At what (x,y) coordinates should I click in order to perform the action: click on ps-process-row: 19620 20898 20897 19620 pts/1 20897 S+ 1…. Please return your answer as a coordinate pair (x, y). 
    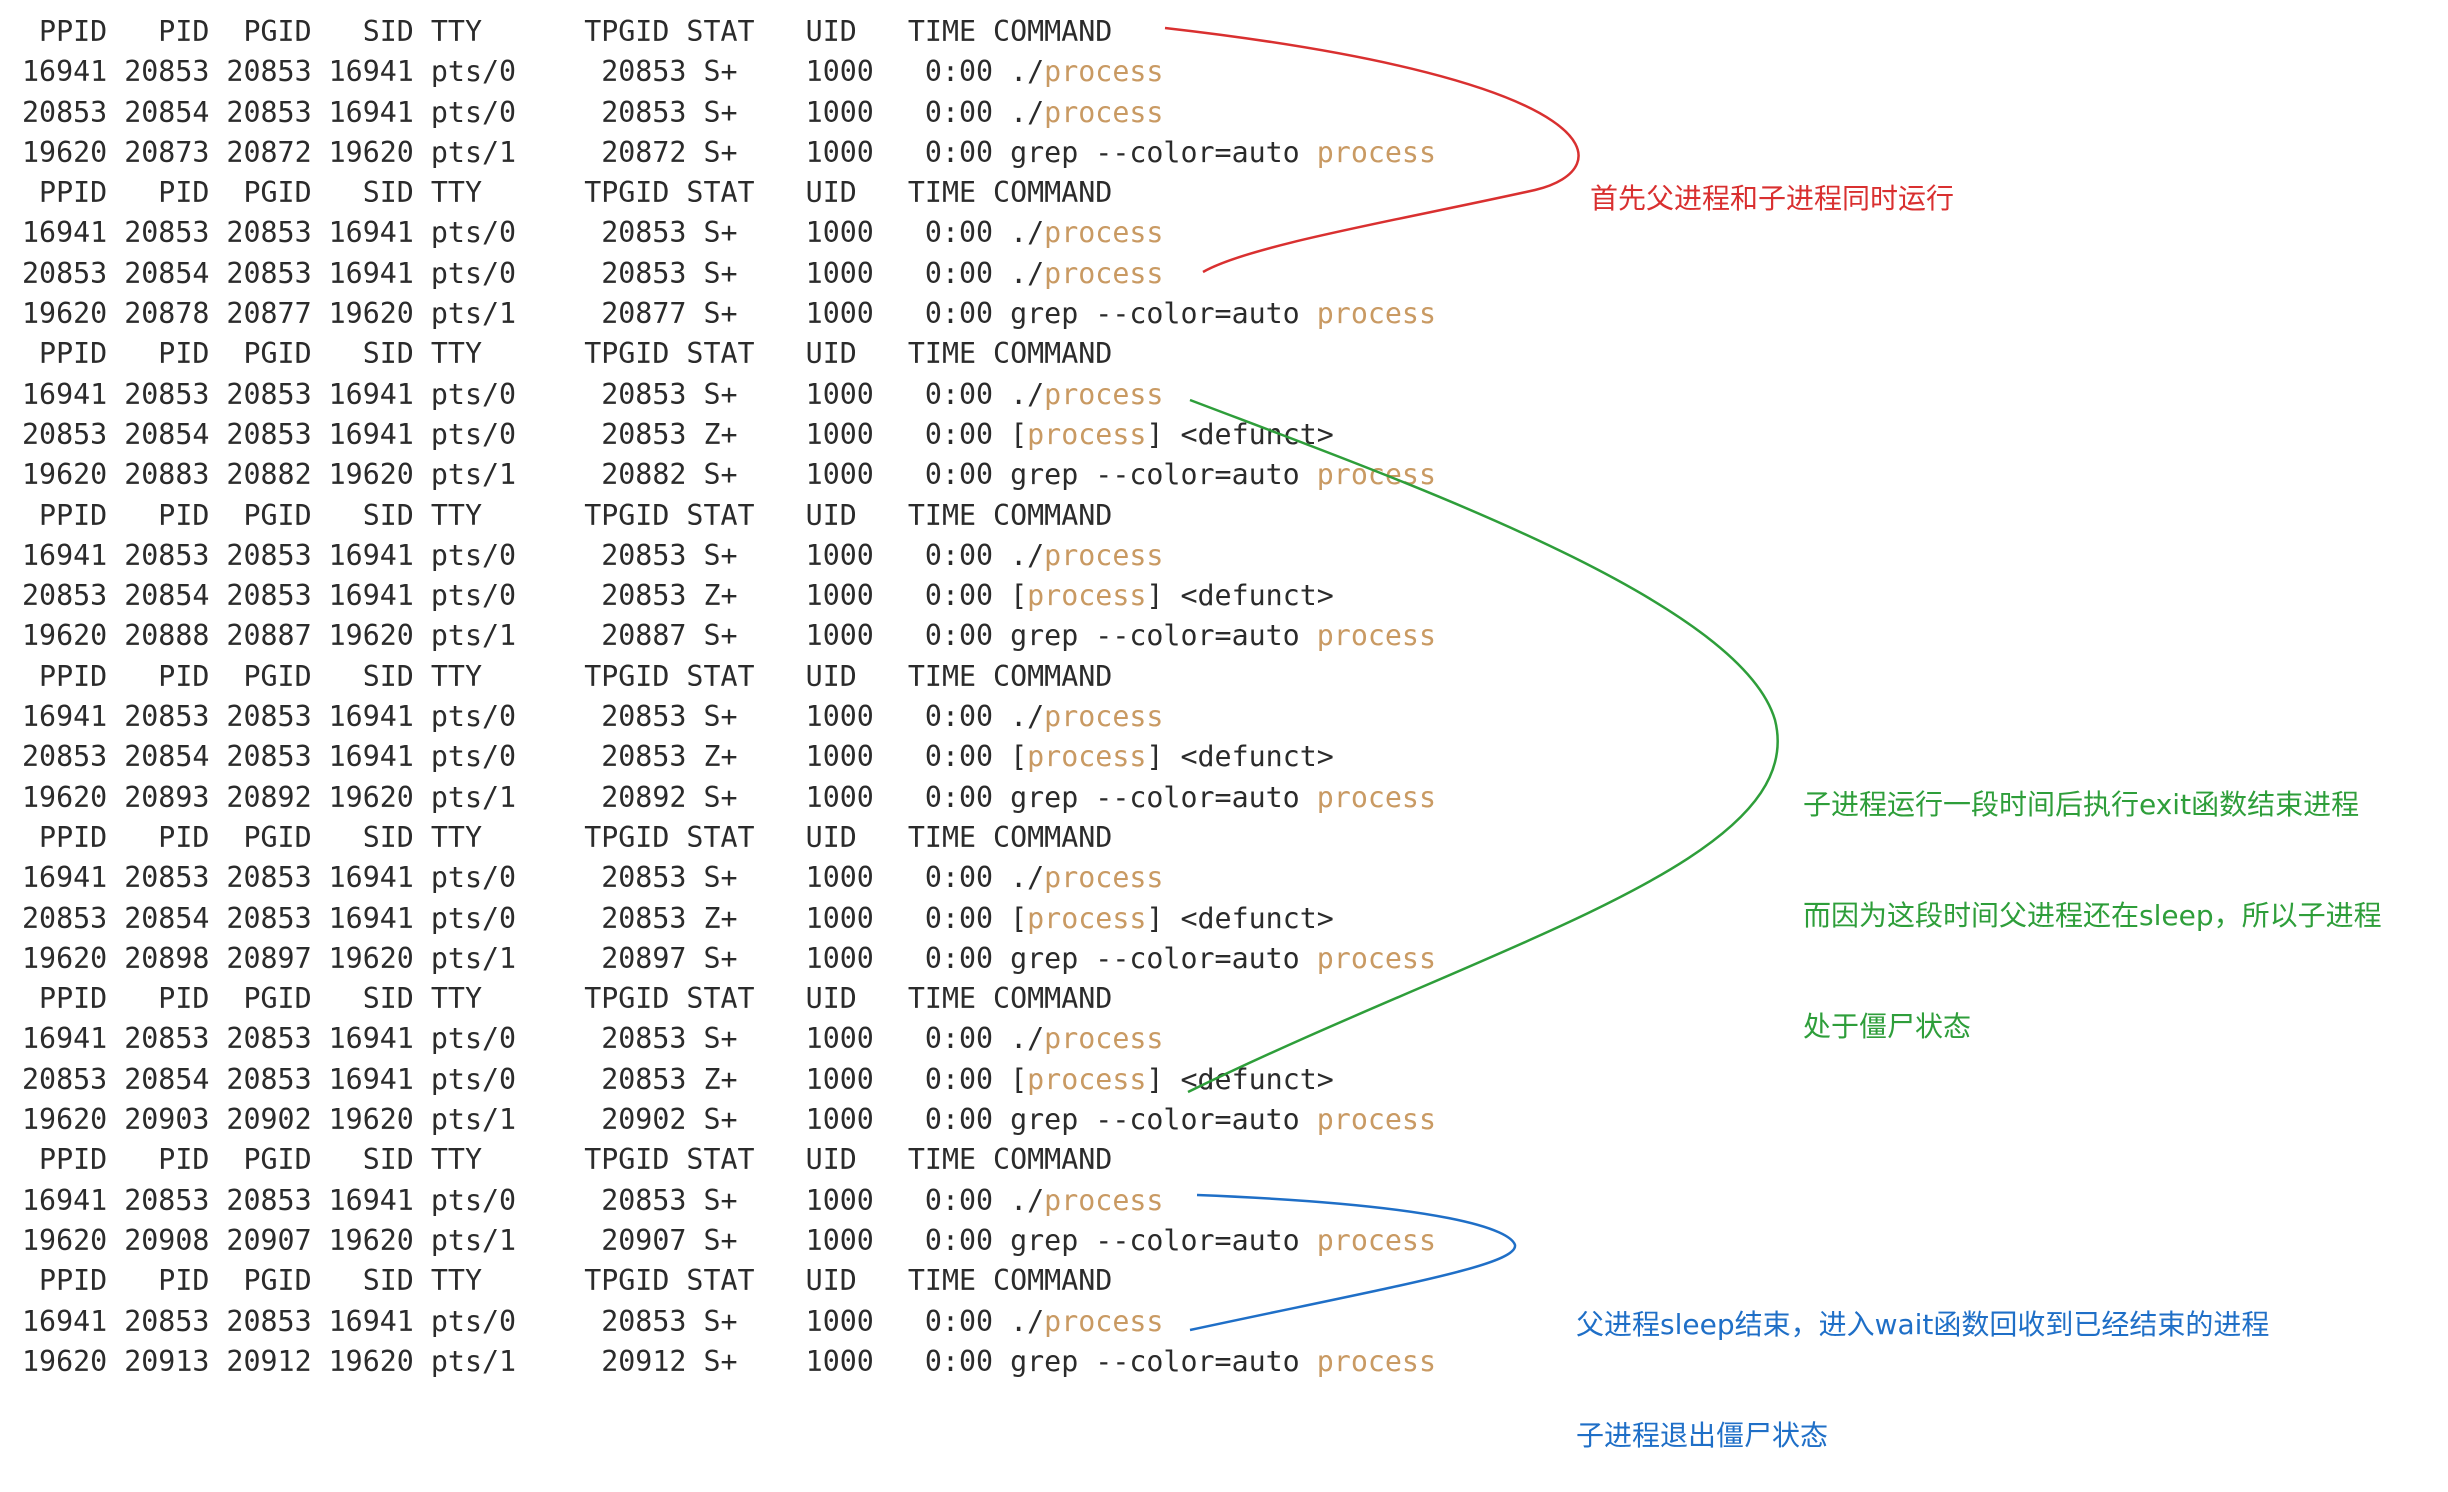
    Looking at the image, I should click on (752, 959).